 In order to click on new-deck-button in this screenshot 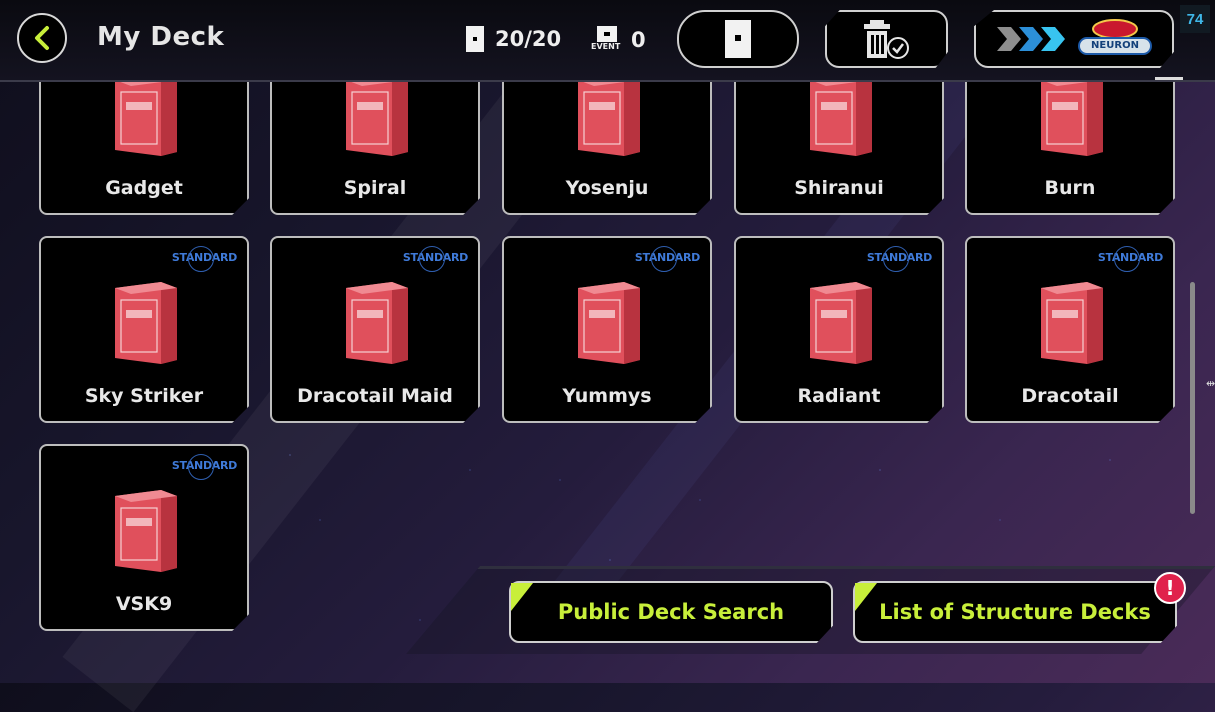, I will do `click(738, 39)`.